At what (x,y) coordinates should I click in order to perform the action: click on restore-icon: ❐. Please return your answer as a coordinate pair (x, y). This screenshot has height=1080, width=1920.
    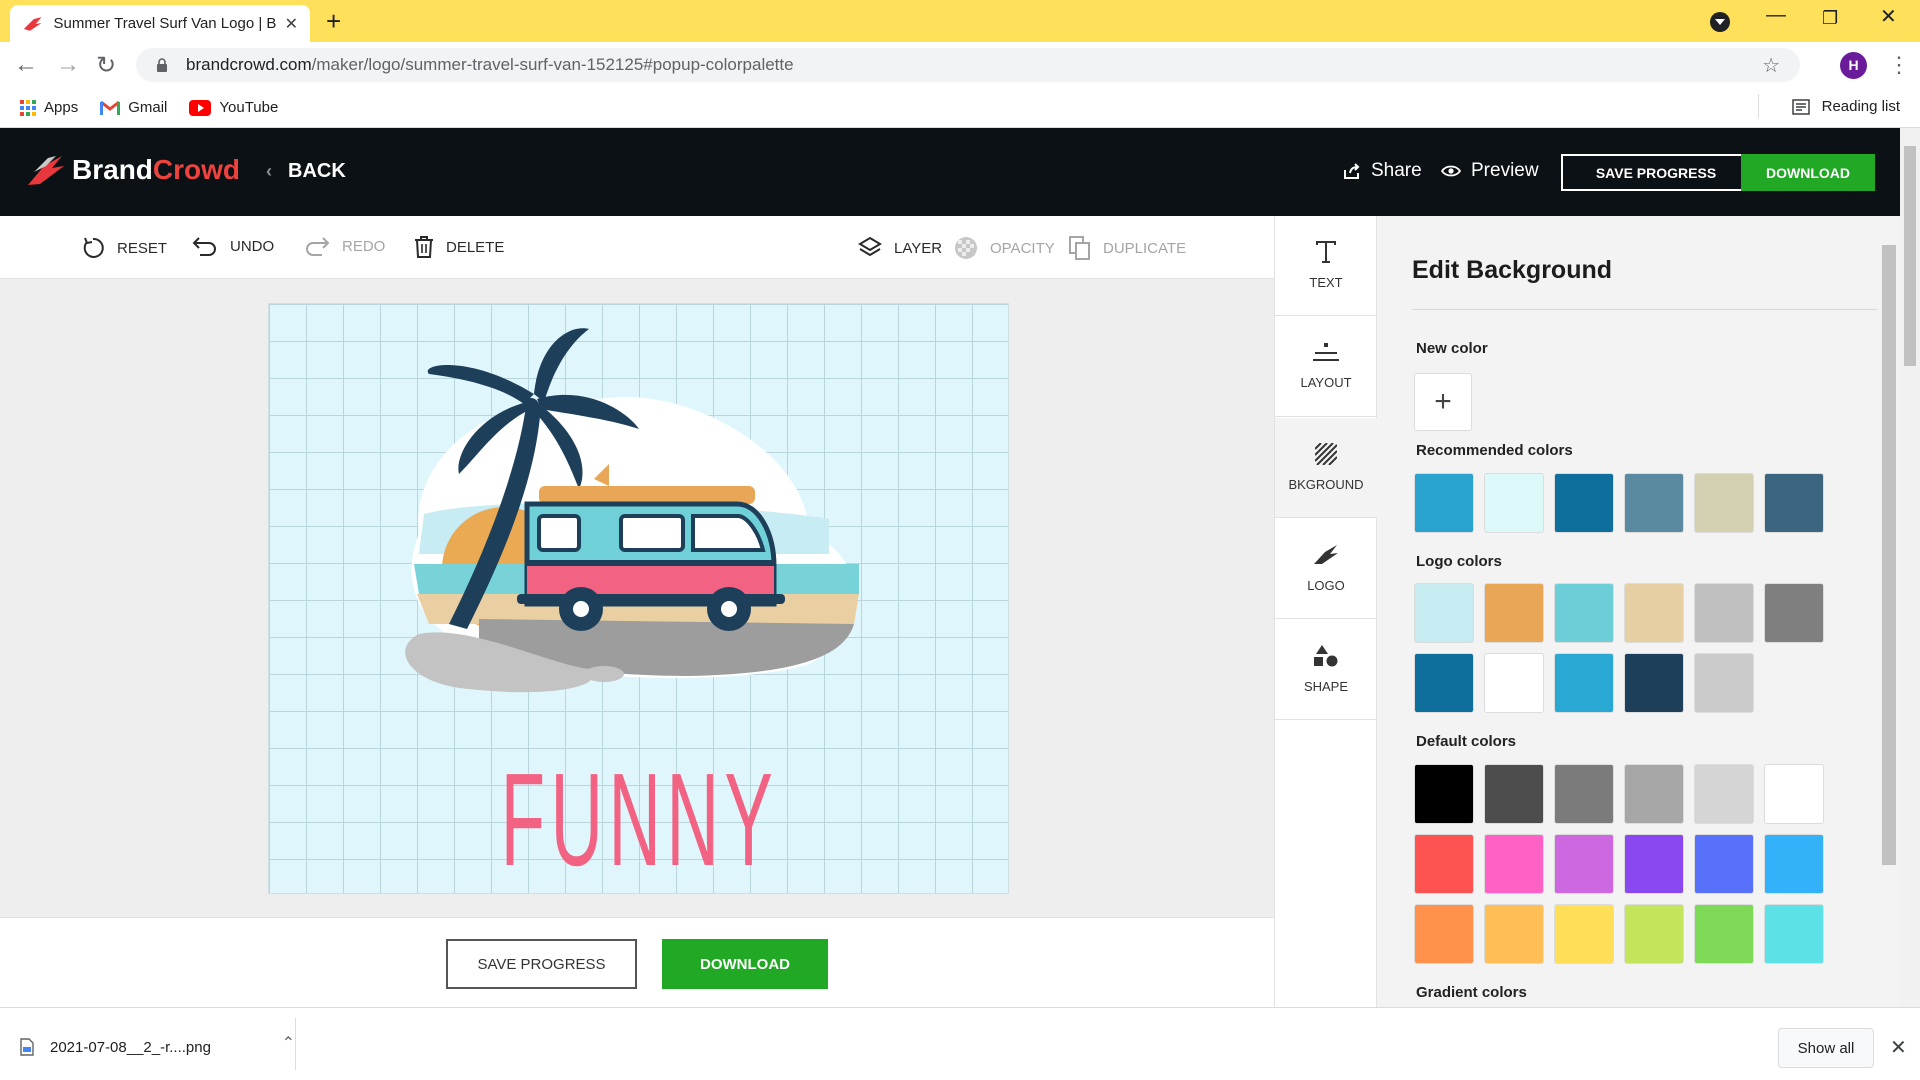
    Looking at the image, I should click on (1830, 18).